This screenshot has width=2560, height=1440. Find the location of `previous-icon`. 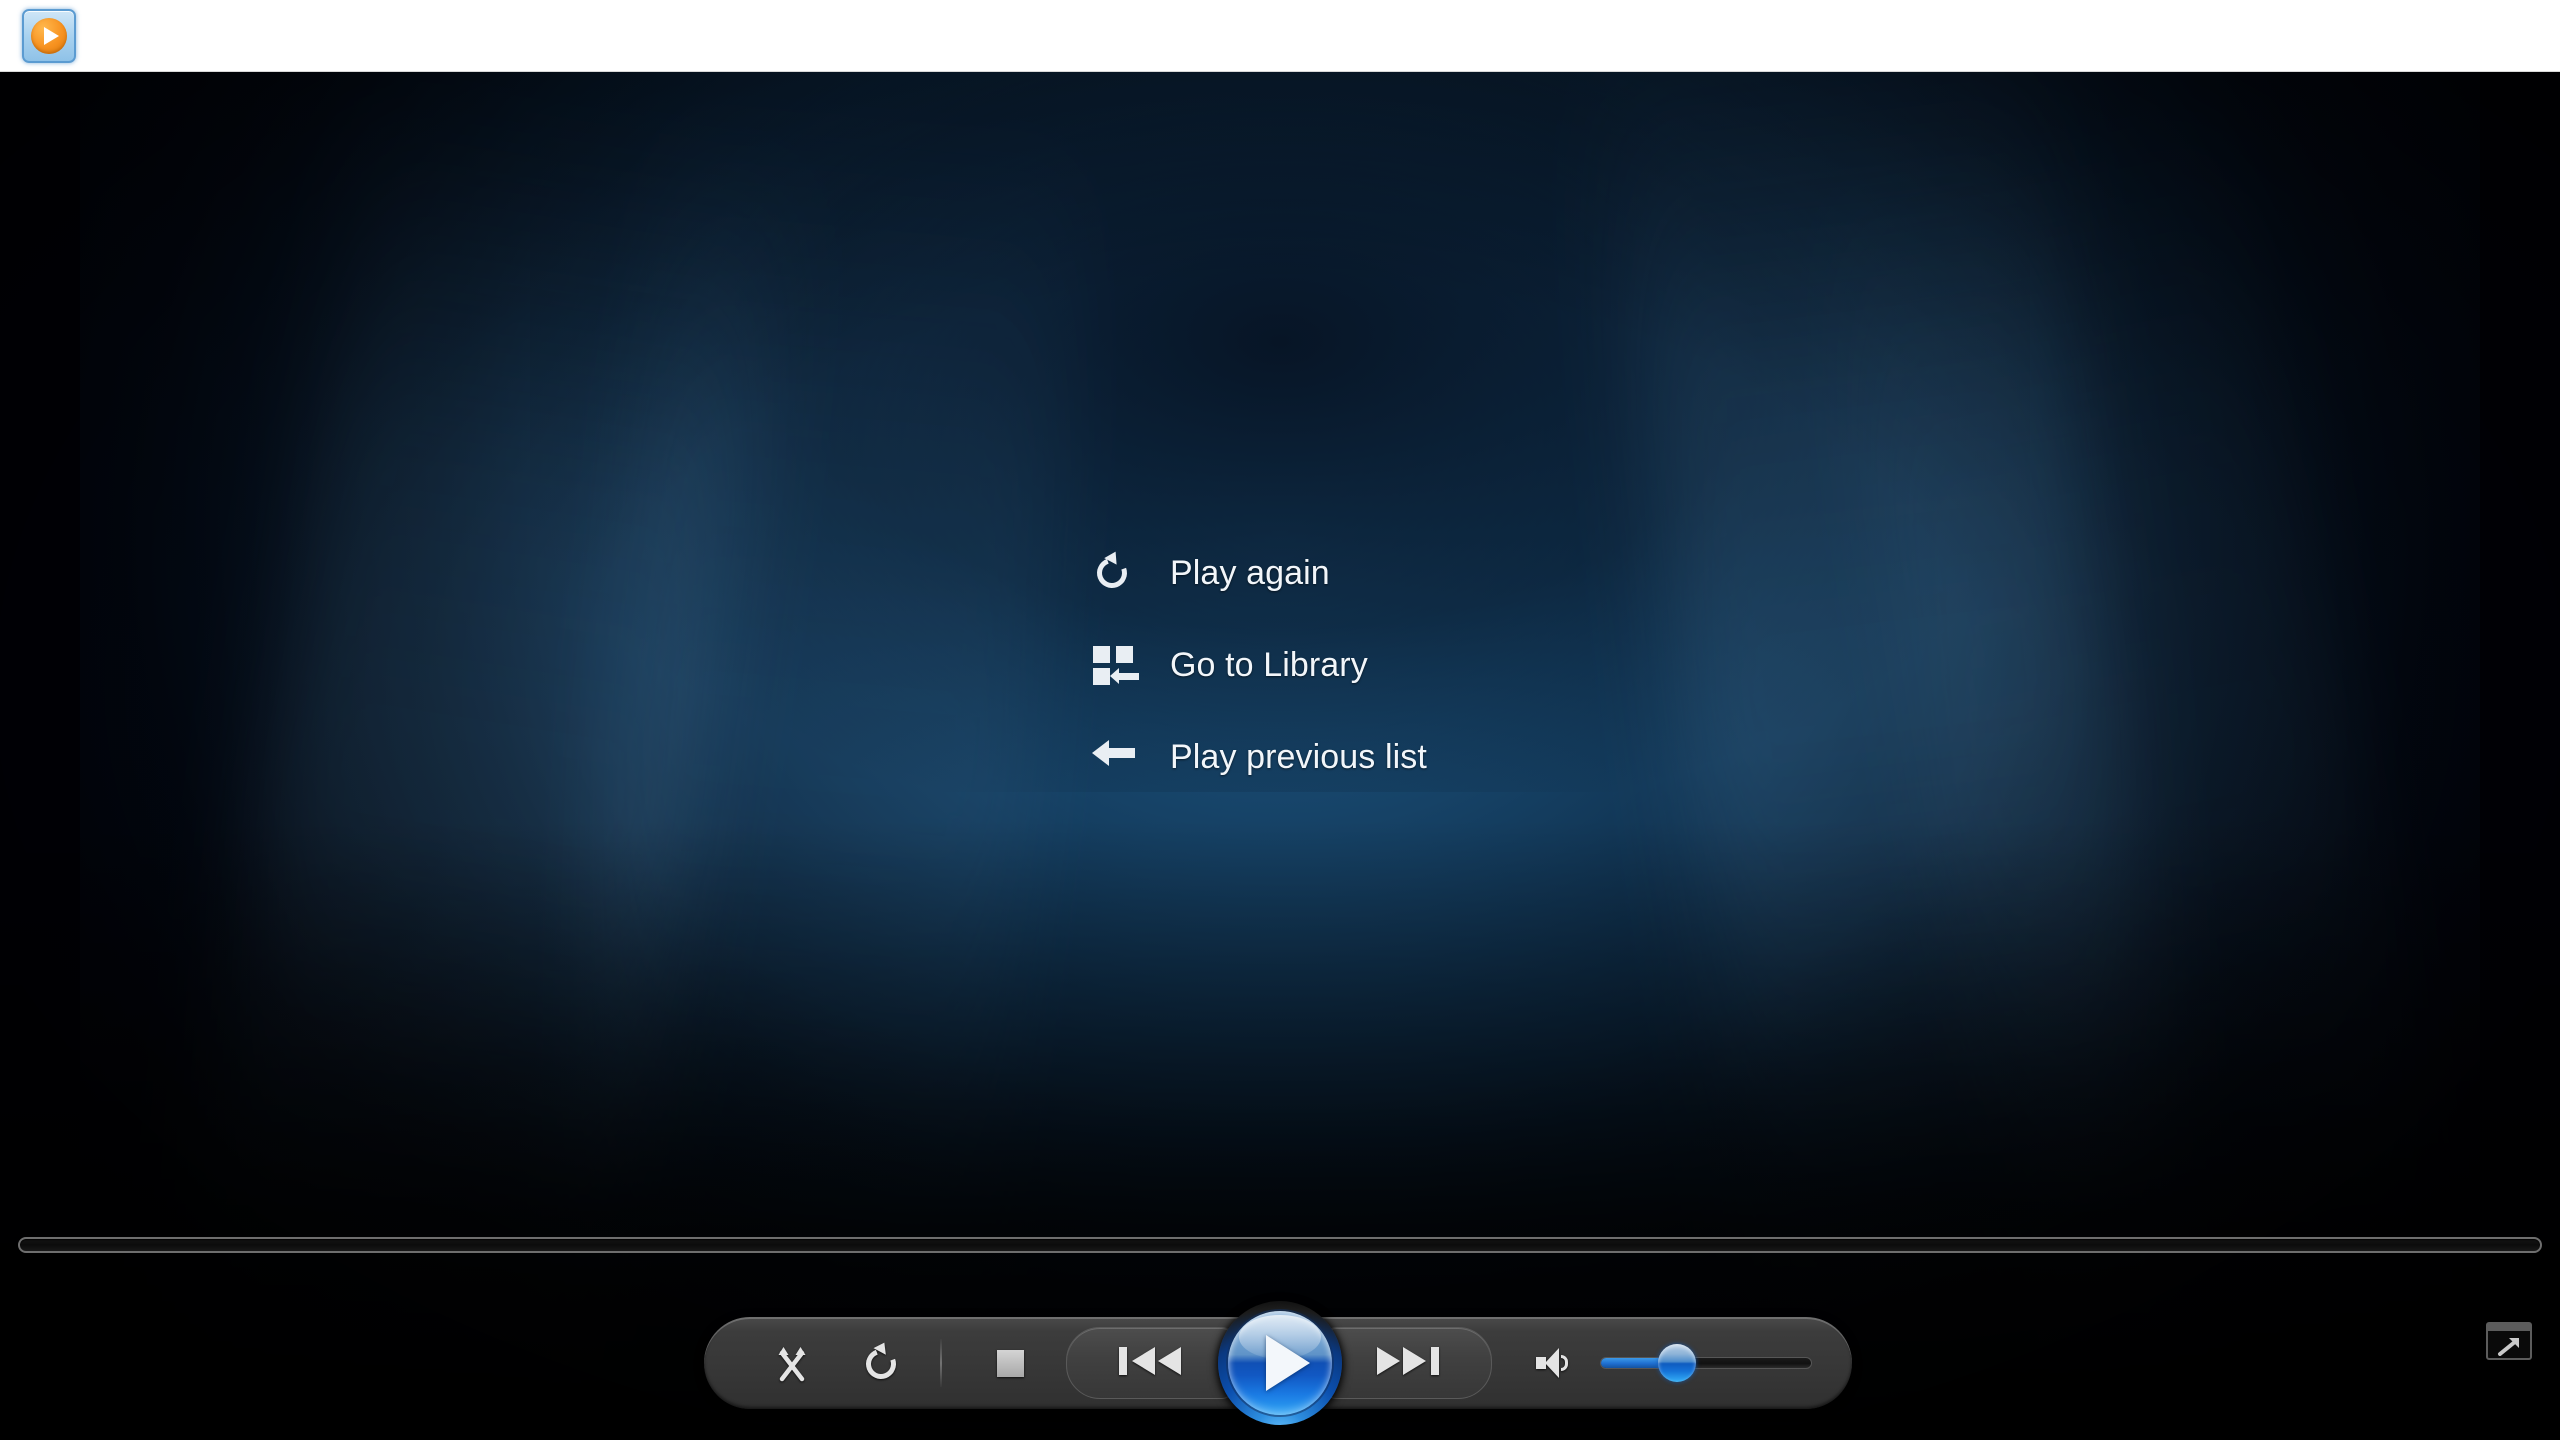

previous-icon is located at coordinates (1150, 1363).